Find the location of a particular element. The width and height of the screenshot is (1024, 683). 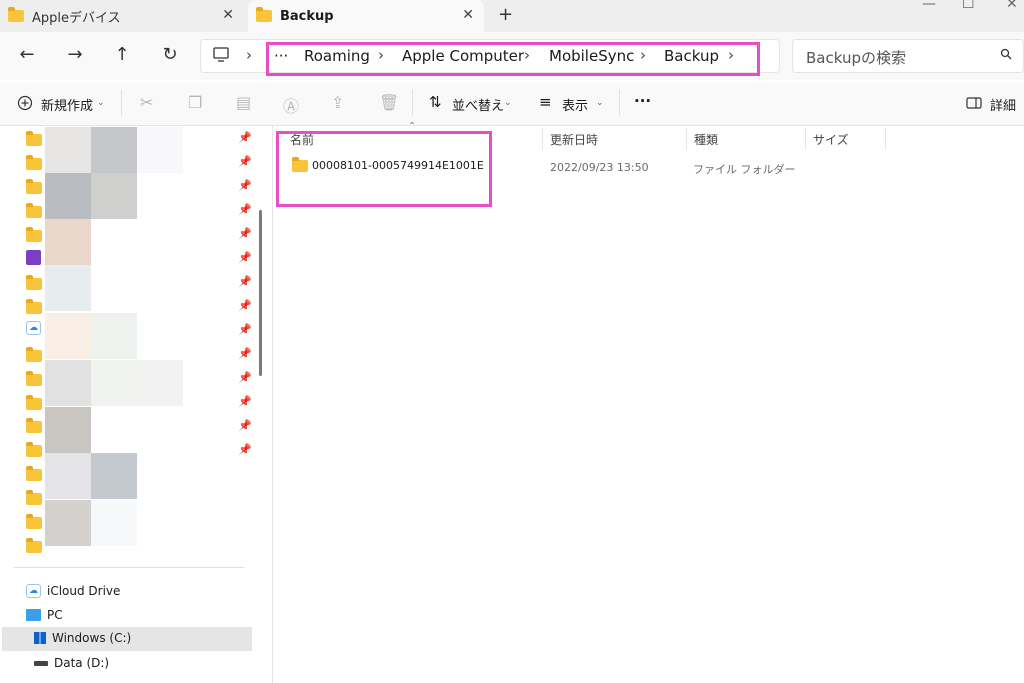

sidebar-item-data-d: Data (D:) is located at coordinates (71, 663).